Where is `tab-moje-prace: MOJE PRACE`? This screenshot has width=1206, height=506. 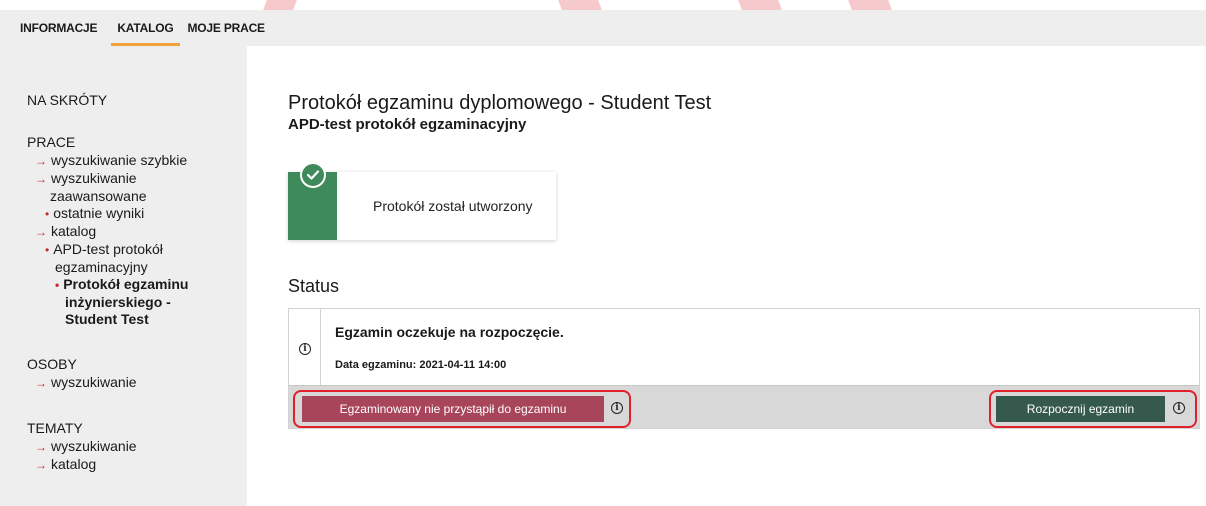 tab-moje-prace: MOJE PRACE is located at coordinates (229, 28).